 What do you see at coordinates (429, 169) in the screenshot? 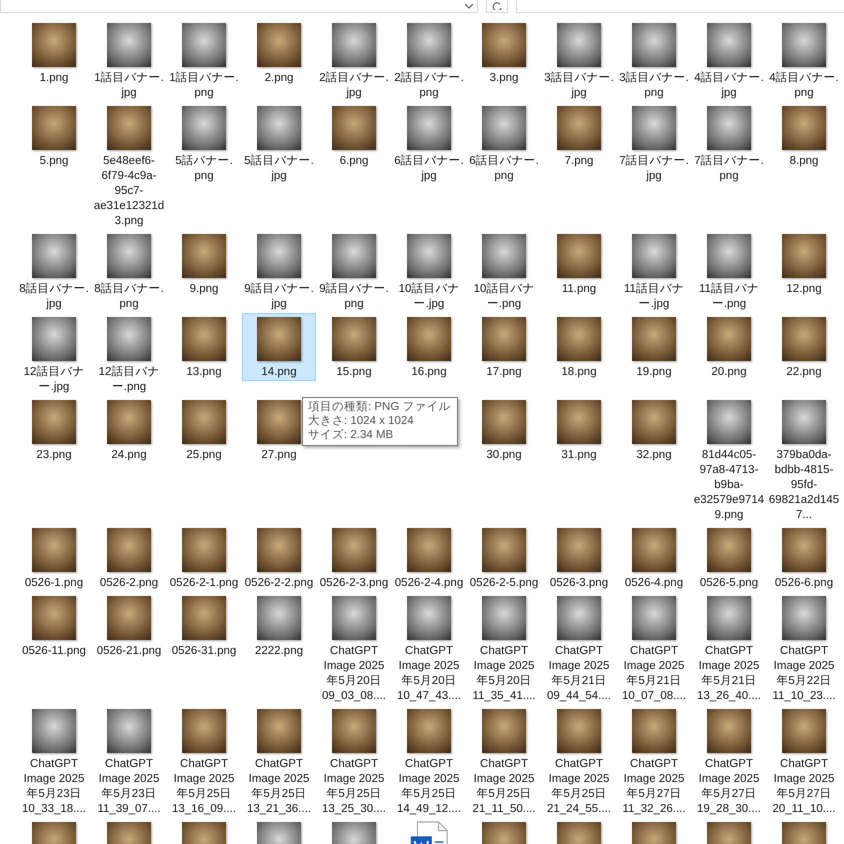
I see `file-name: 6話目バナー.jpg` at bounding box center [429, 169].